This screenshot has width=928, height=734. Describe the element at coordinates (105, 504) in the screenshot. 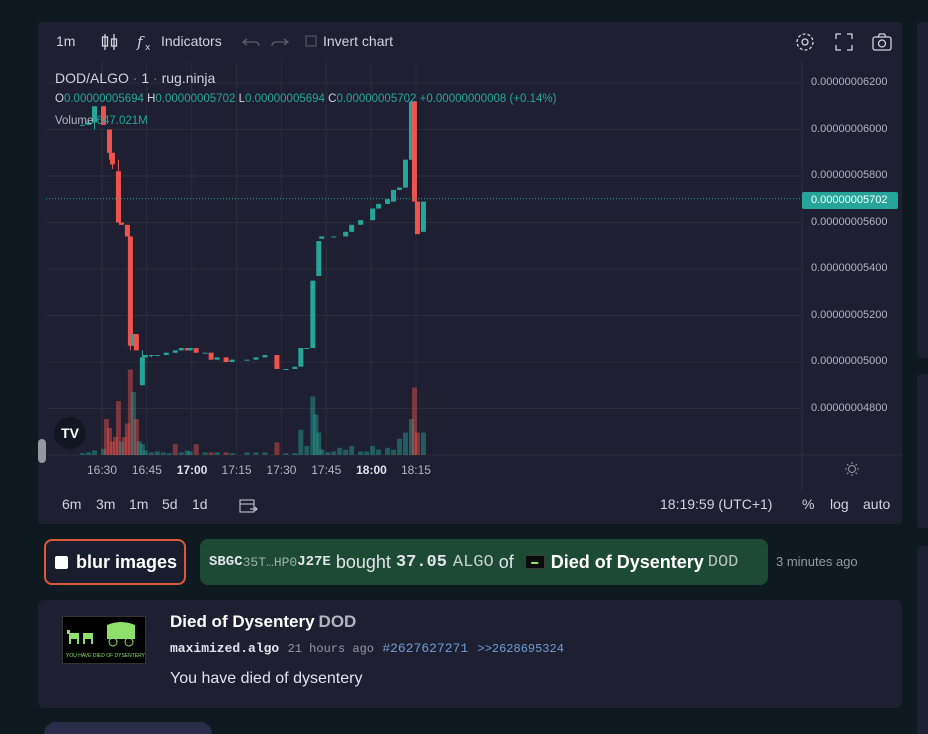

I see `range-3m: 3m` at that location.